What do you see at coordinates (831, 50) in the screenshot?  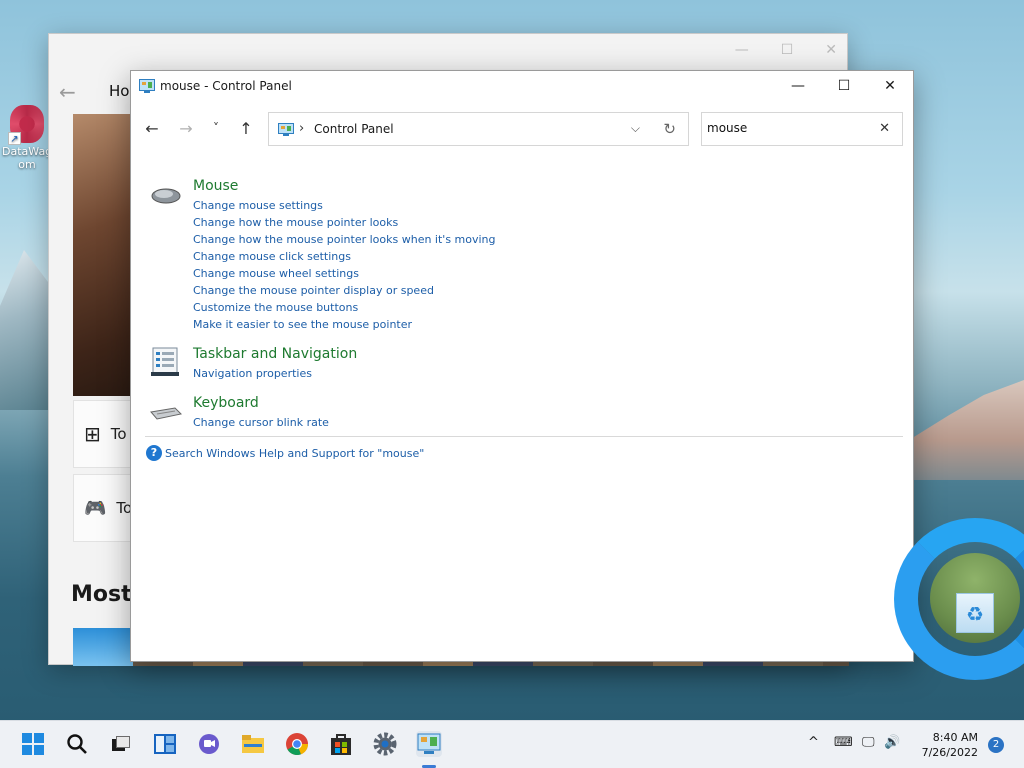 I see `bg-close-icon: ✕` at bounding box center [831, 50].